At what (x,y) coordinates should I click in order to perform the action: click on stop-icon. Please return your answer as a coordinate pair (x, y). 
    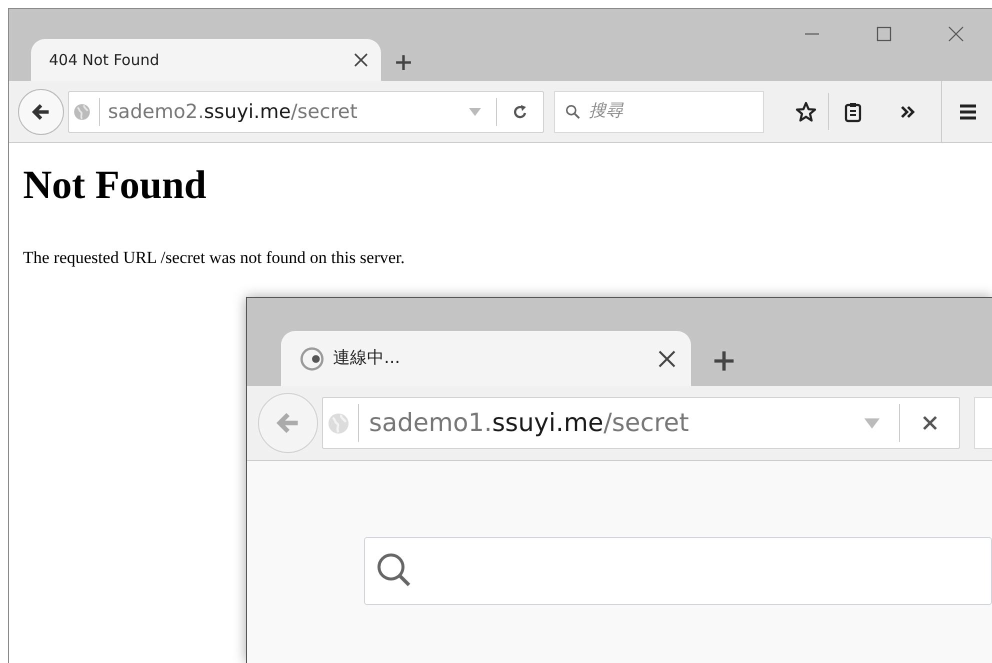
    Looking at the image, I should click on (930, 423).